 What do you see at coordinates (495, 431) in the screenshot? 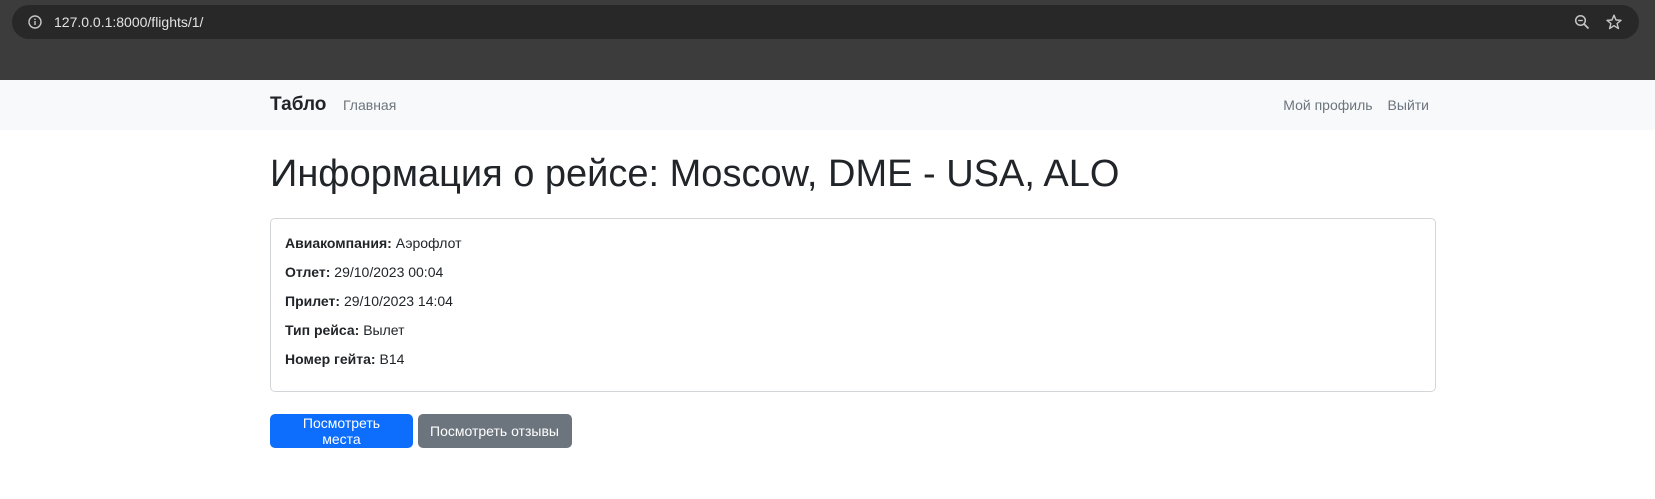
I see `view-reviews-button: Посмотреть отзывы` at bounding box center [495, 431].